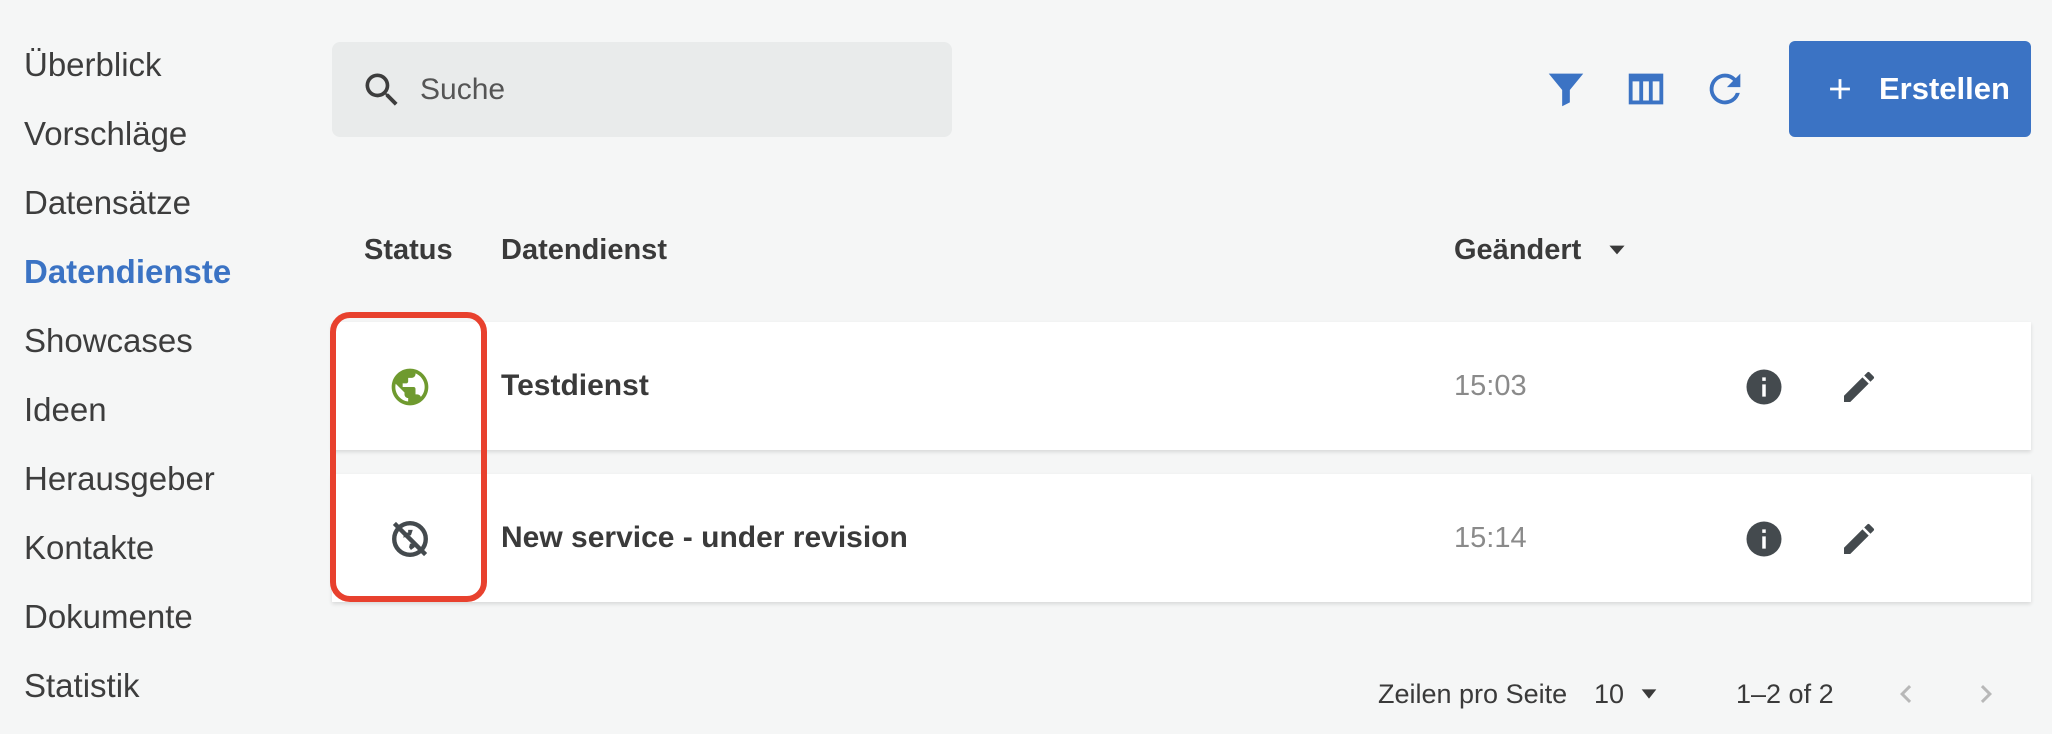  Describe the element at coordinates (108, 341) in the screenshot. I see `sidebar-item-showcases: Showcases` at that location.